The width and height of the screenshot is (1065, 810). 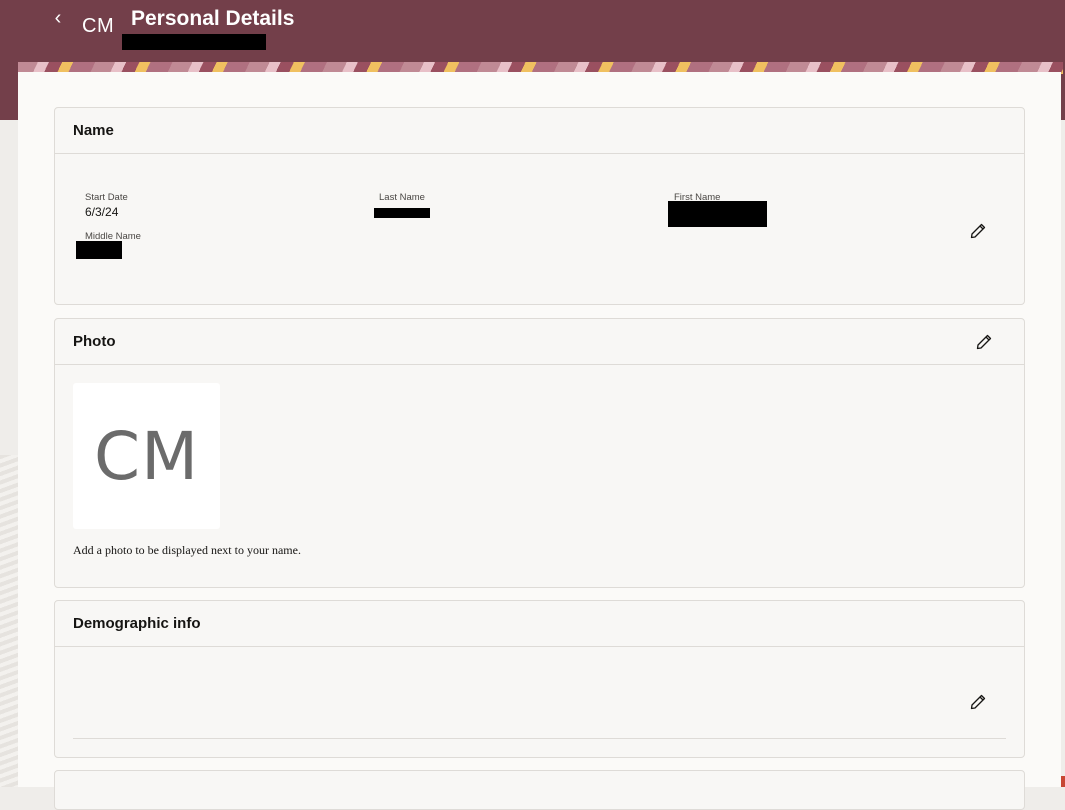 I want to click on name-card-title: Name, so click(x=93, y=130).